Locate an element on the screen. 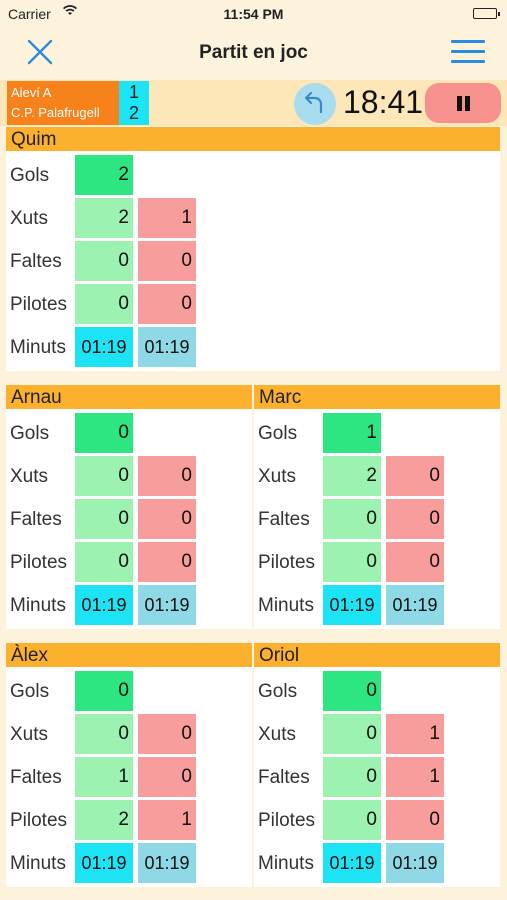  score-bar: Aleví A C.P. Palafrugell 1 2 18:41 is located at coordinates (253, 103).